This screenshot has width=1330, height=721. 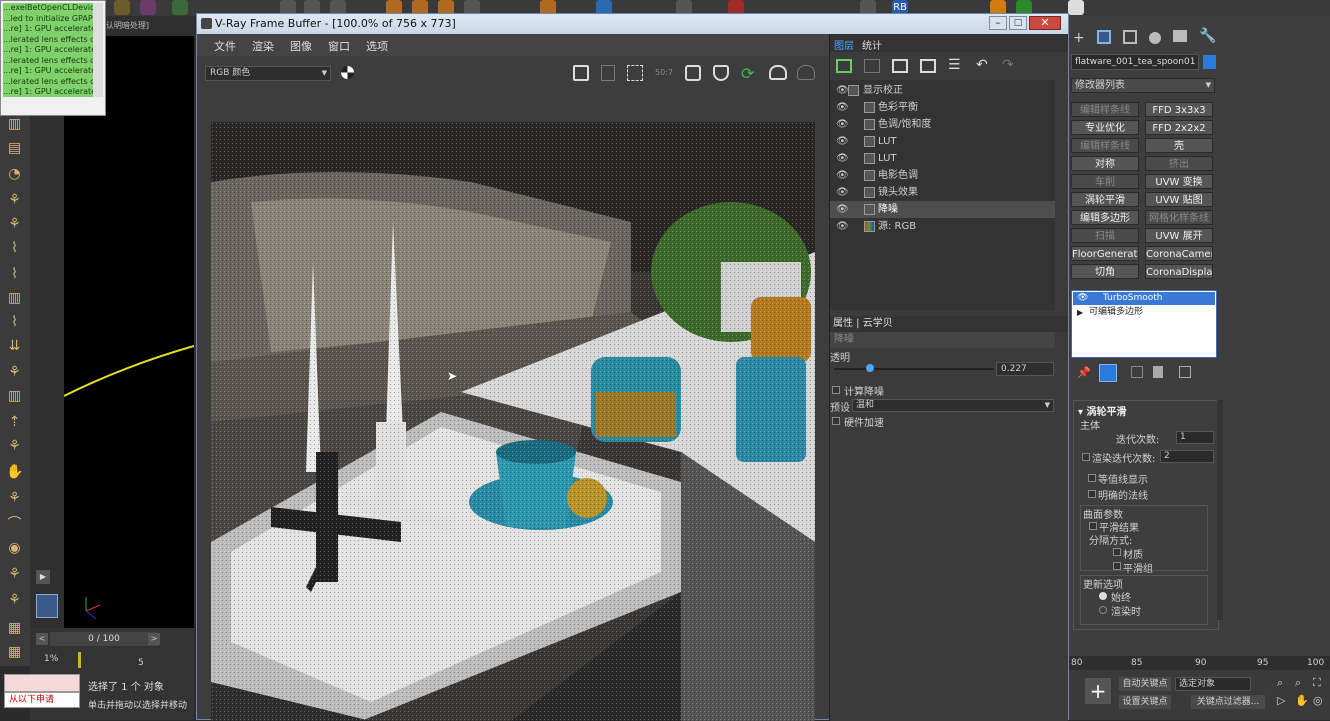 I want to click on layer-name-field: 降噪, so click(x=942, y=340).